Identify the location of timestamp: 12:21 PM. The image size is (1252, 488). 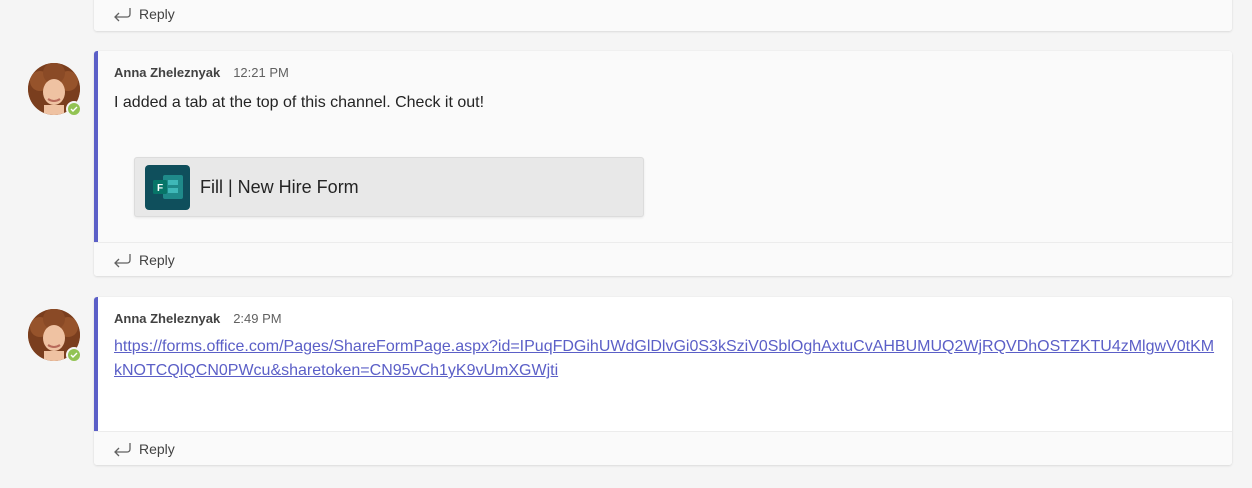
(261, 72).